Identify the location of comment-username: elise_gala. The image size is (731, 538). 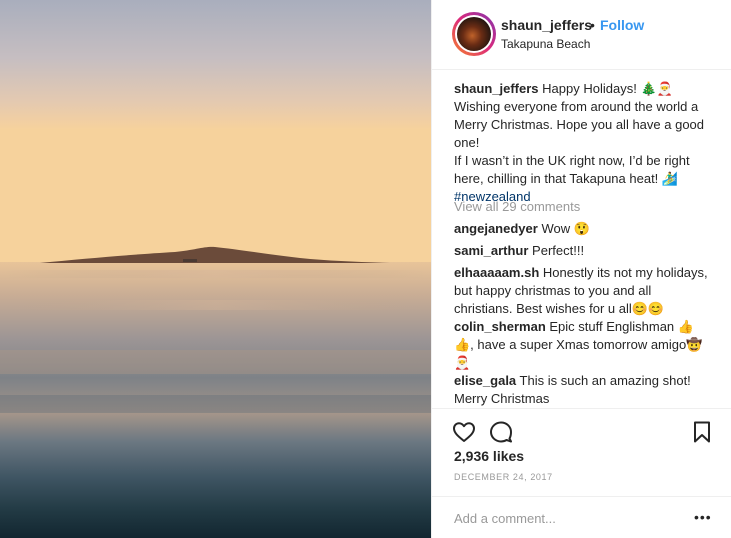
(485, 380).